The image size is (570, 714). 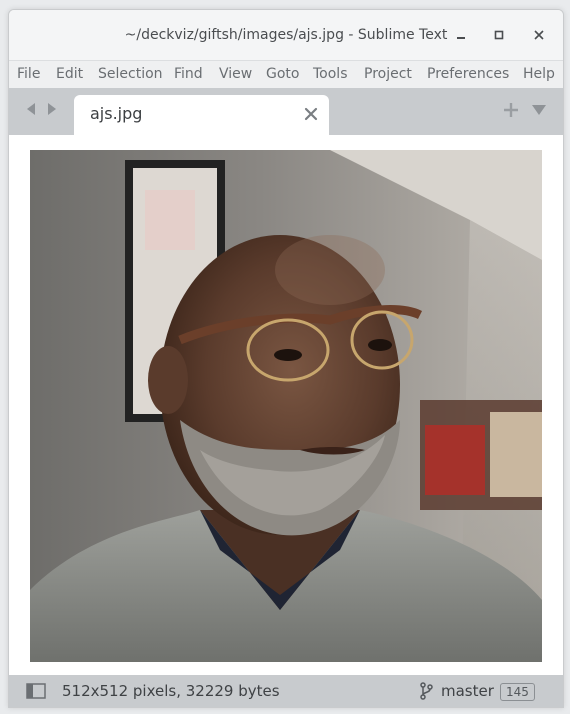 What do you see at coordinates (201, 115) in the screenshot?
I see `tab-ajs-jpg: ajs.jpg` at bounding box center [201, 115].